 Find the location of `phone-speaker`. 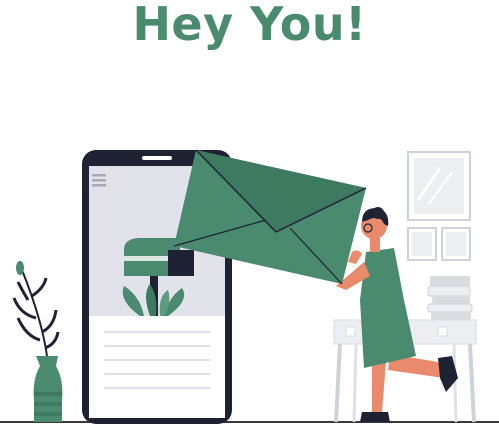

phone-speaker is located at coordinates (157, 158).